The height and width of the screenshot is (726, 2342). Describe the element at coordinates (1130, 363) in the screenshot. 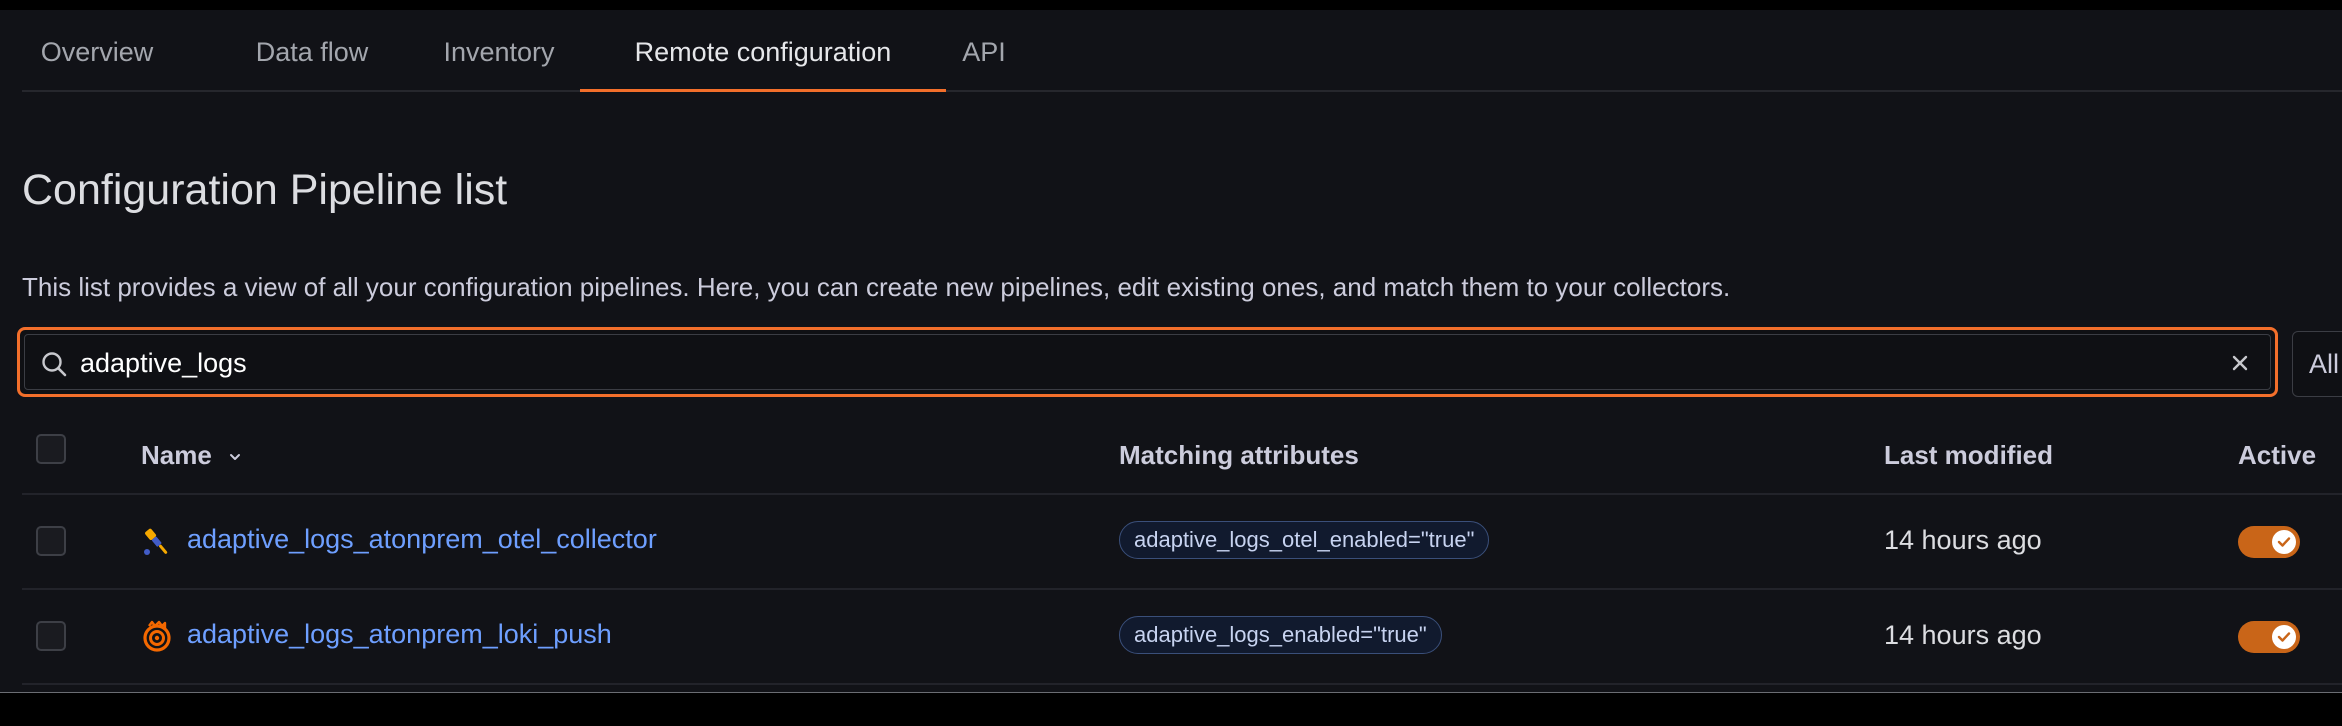

I see `search-input` at that location.